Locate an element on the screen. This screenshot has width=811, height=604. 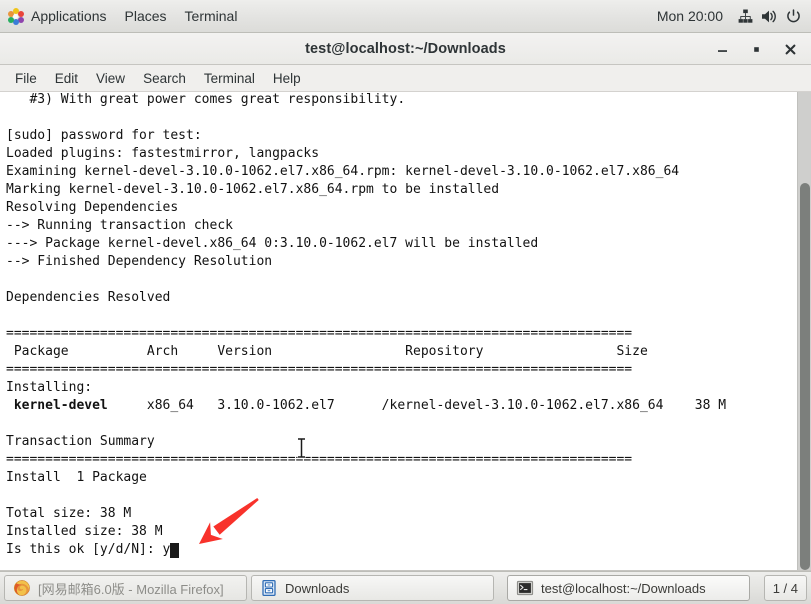
terminal-line: Installing: is located at coordinates (49, 387).